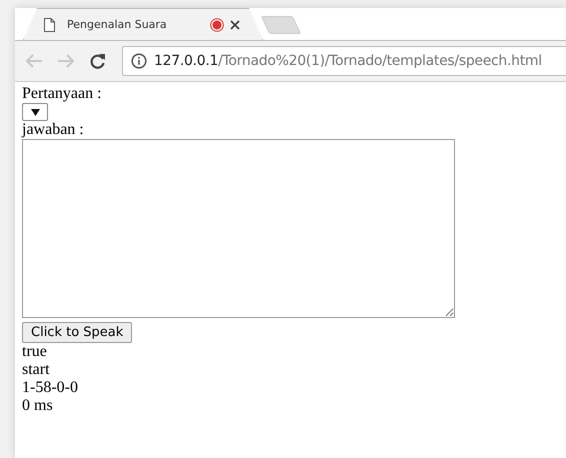 This screenshot has height=458, width=566. What do you see at coordinates (235, 25) in the screenshot?
I see `close-icon` at bounding box center [235, 25].